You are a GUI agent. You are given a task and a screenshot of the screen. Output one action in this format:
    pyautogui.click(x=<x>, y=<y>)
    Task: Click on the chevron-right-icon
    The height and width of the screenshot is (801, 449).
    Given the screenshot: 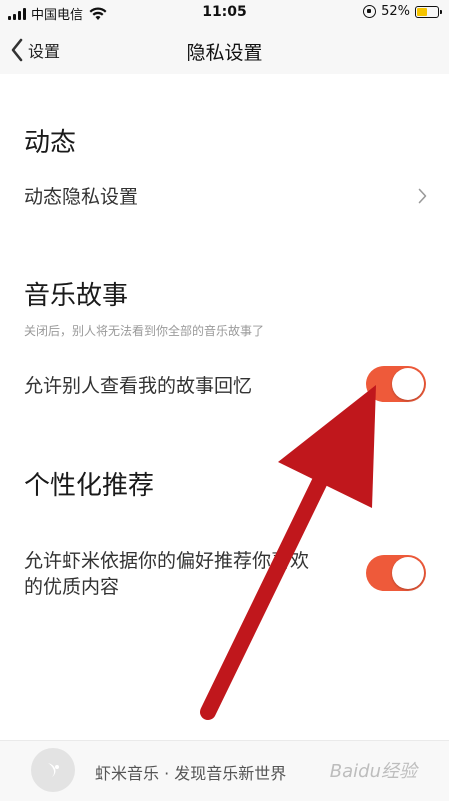 What is the action you would take?
    pyautogui.click(x=422, y=196)
    